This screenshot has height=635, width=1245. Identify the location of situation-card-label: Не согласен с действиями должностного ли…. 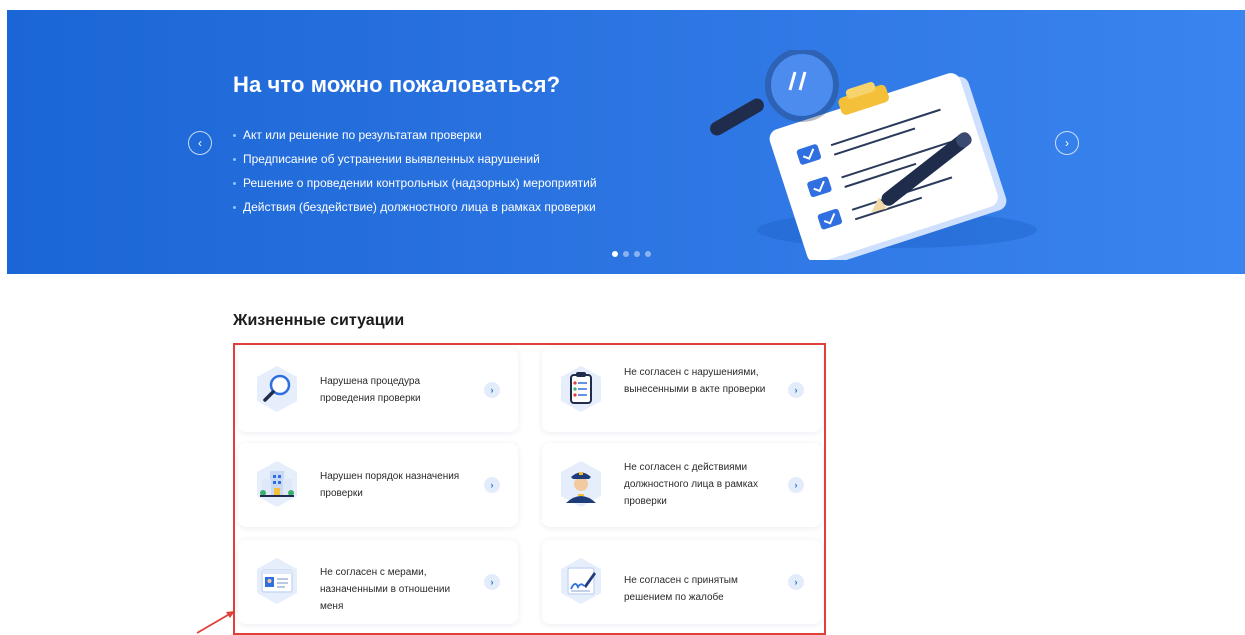
(691, 484).